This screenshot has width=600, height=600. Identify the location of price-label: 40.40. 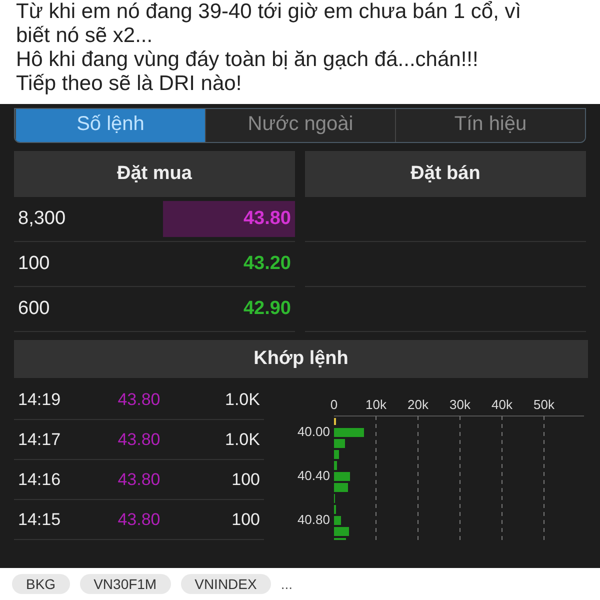
(313, 475).